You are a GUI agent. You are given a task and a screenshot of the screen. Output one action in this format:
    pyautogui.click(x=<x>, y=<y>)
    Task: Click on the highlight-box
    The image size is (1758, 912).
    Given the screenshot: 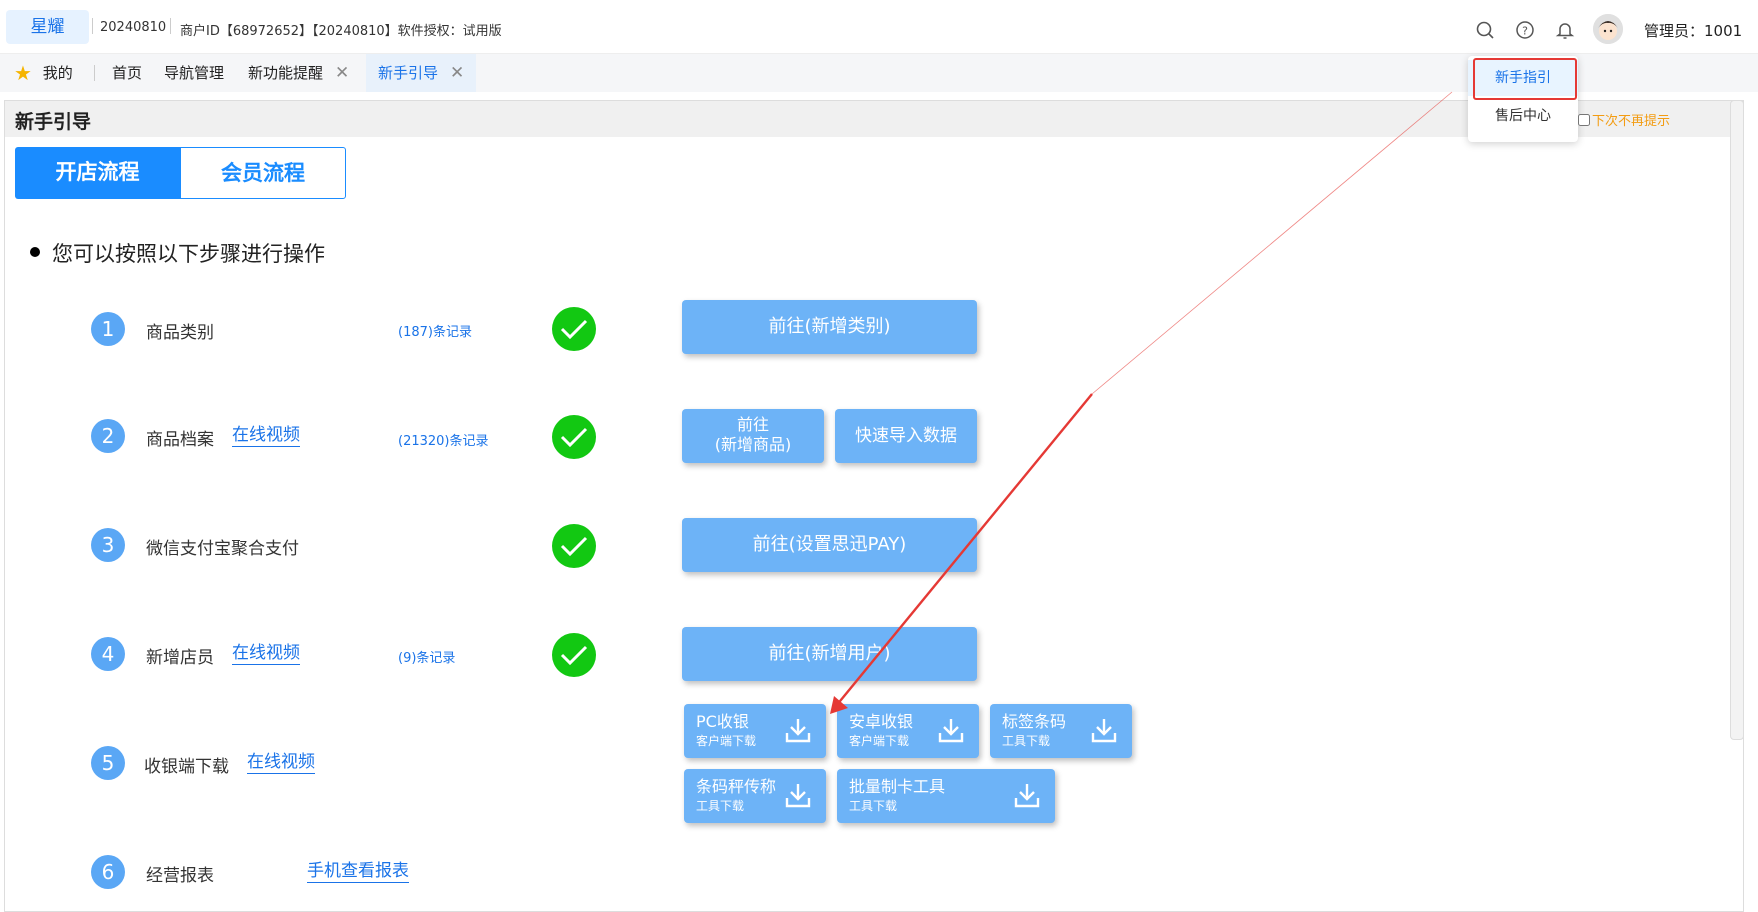 What is the action you would take?
    pyautogui.click(x=1525, y=79)
    